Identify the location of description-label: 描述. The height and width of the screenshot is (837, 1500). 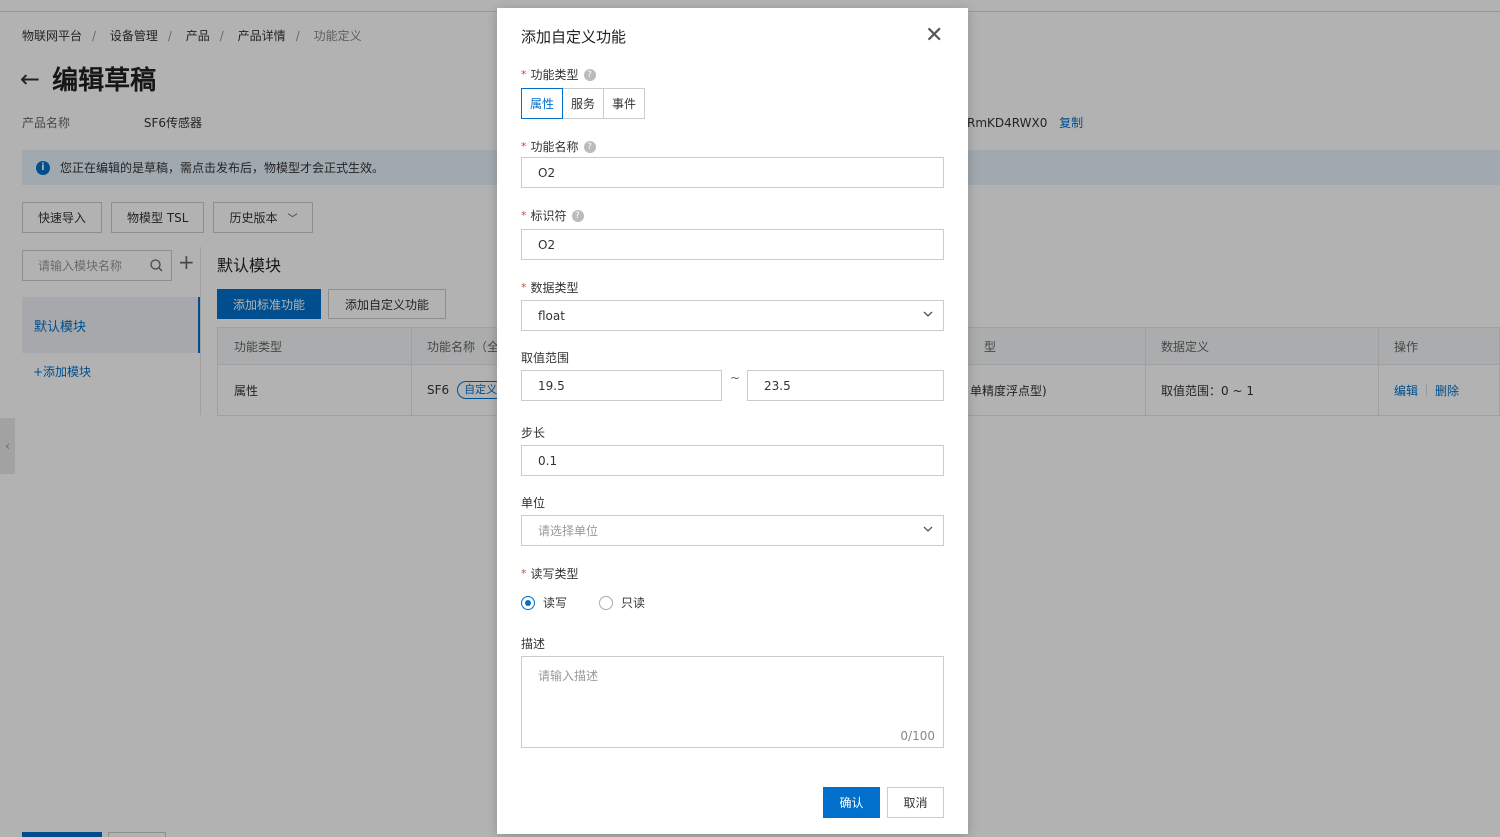
(533, 644).